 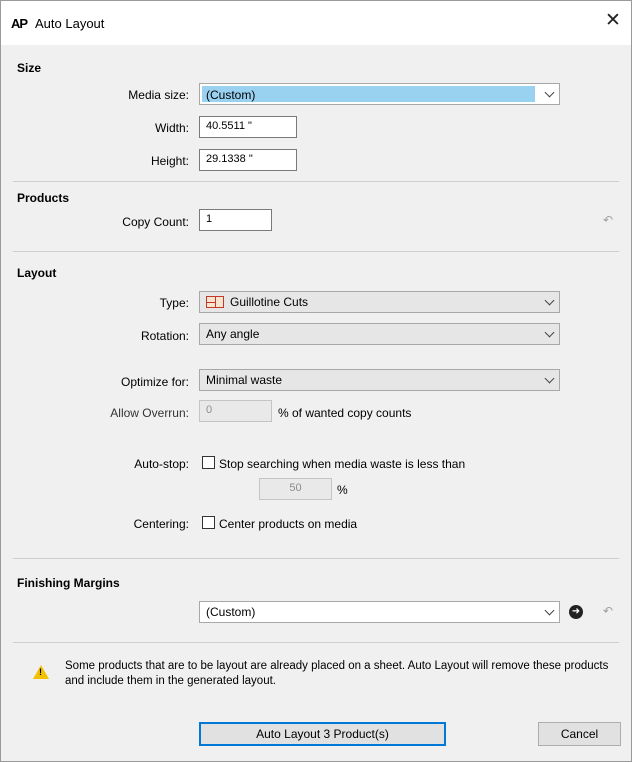 I want to click on copy-count-undo-icon: ↶, so click(x=608, y=220).